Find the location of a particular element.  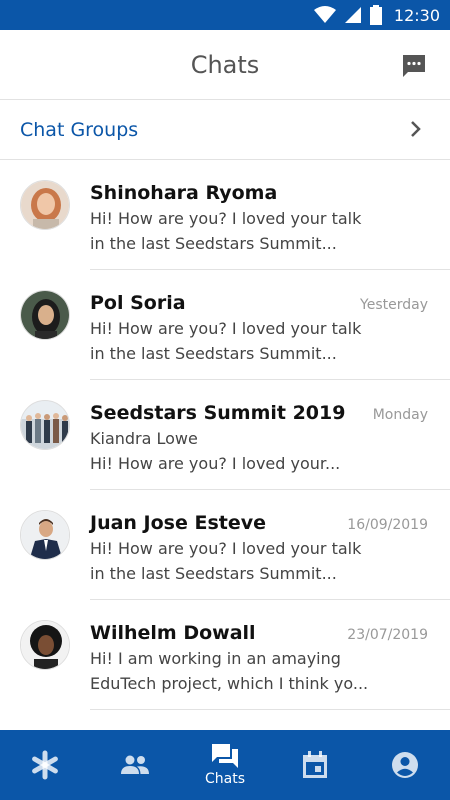

chat-preview: Hi! I am working in an amaying is located at coordinates (215, 658).